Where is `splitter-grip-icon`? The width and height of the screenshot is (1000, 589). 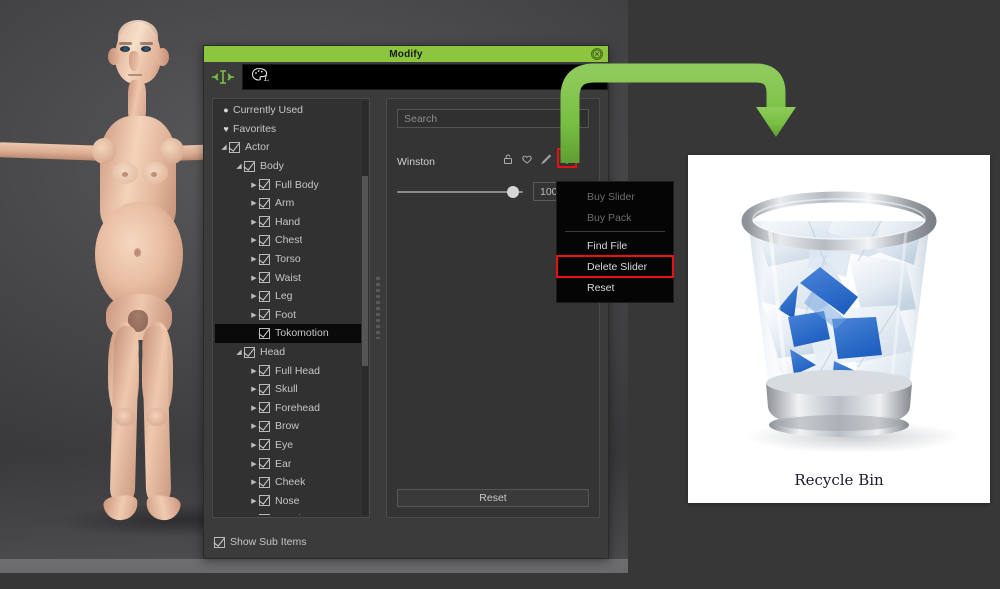 splitter-grip-icon is located at coordinates (378, 308).